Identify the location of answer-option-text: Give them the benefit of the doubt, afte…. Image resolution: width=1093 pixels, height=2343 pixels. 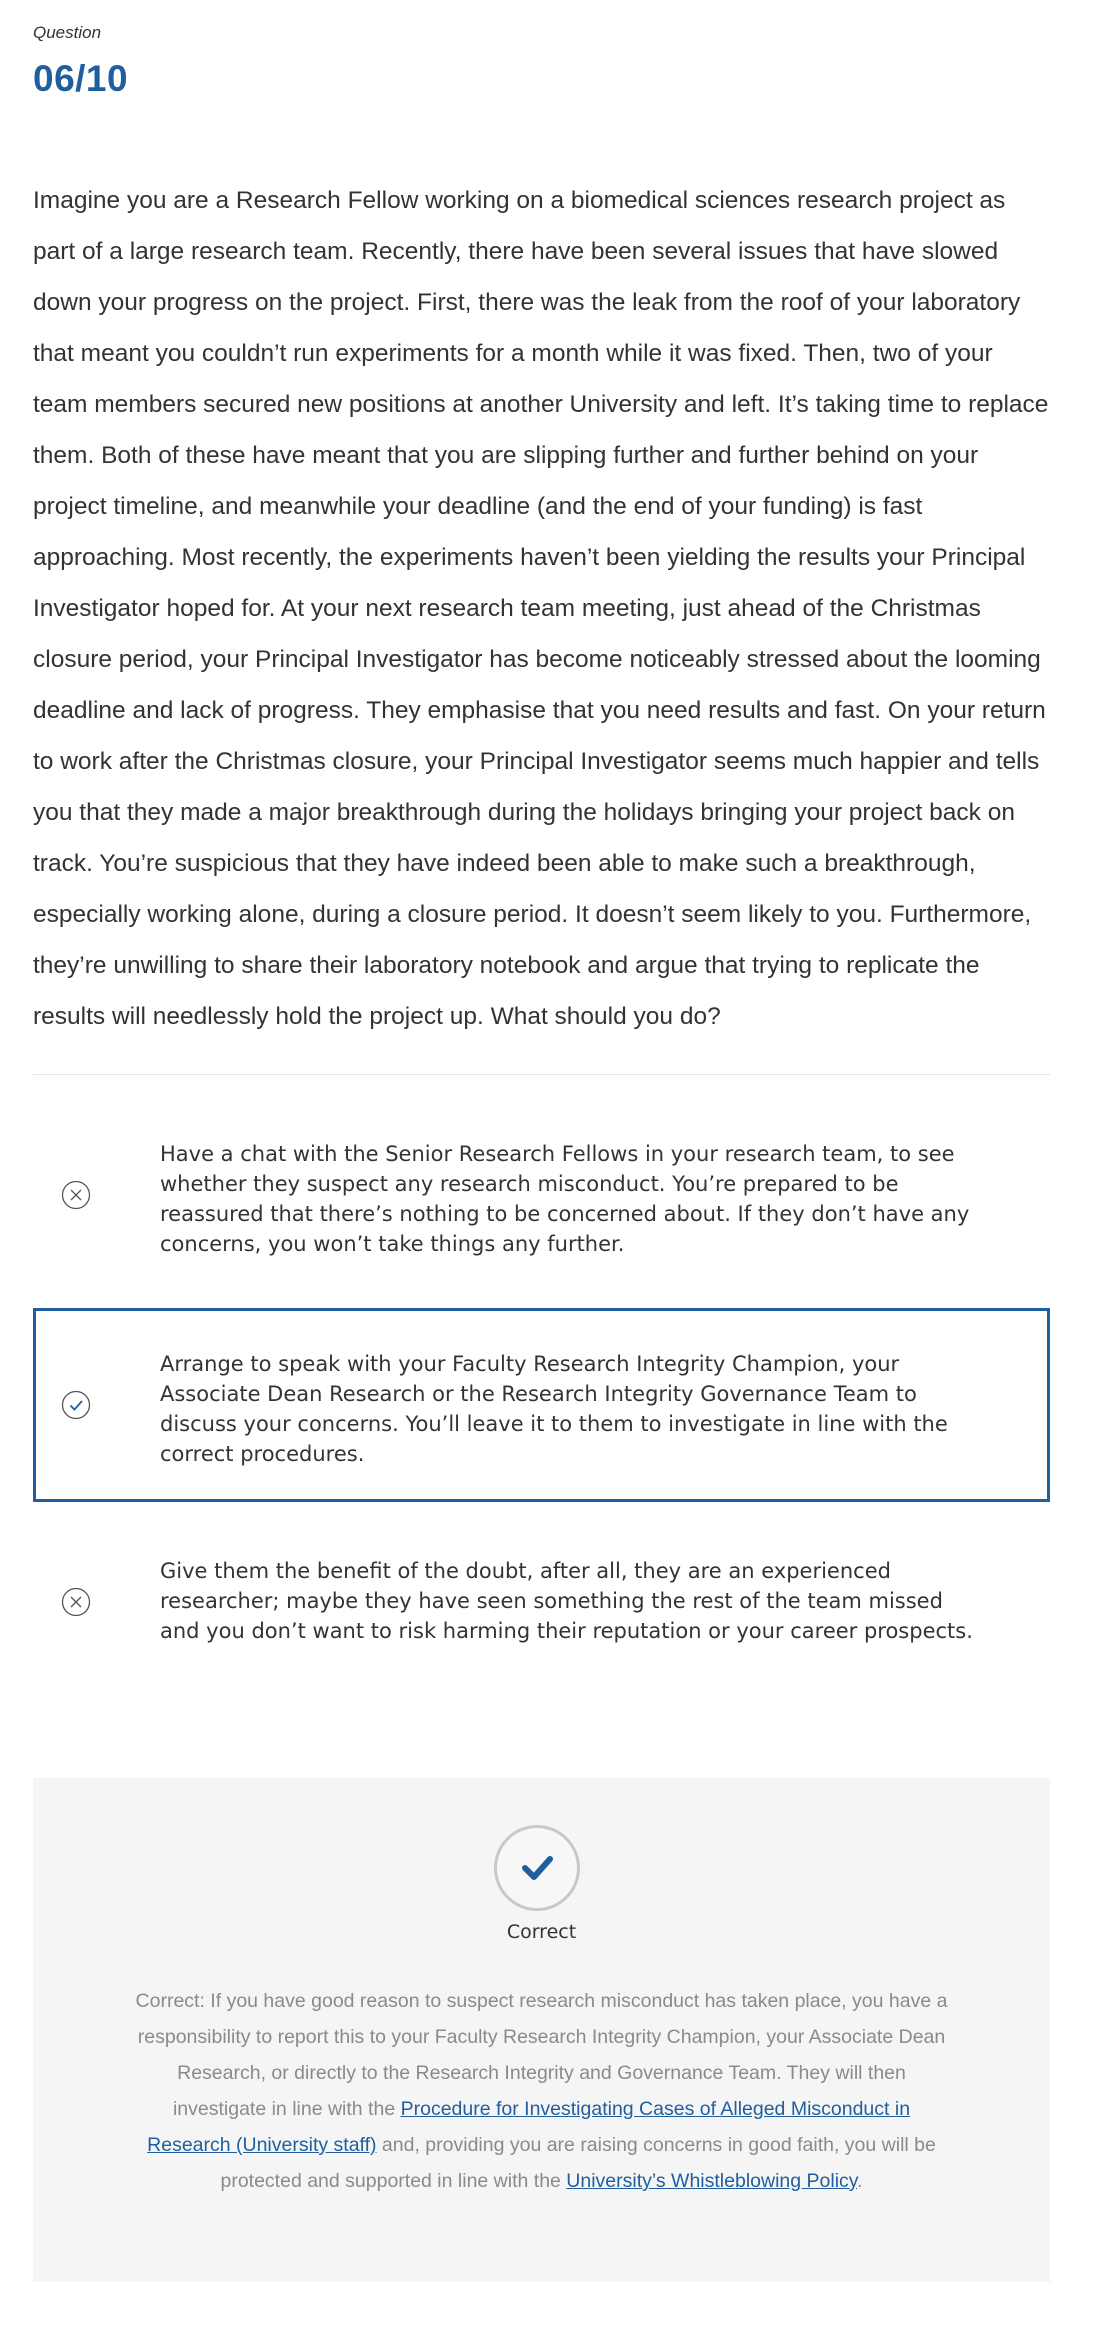
(566, 1601).